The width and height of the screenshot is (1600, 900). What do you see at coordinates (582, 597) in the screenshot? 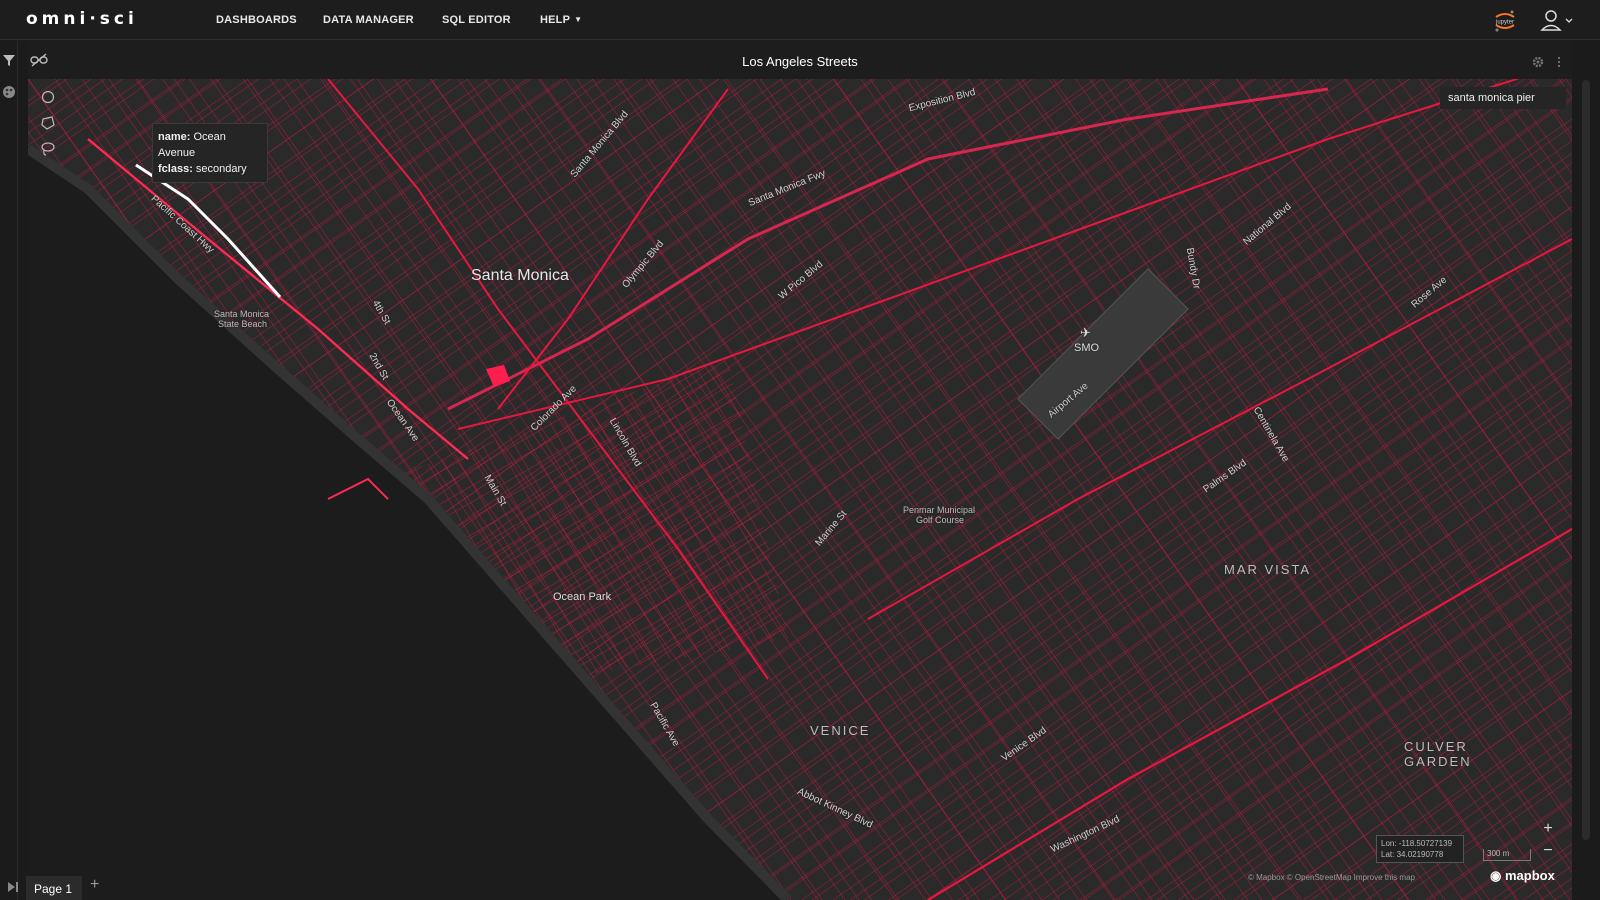
I see `place-ocean-park: Ocean Park` at bounding box center [582, 597].